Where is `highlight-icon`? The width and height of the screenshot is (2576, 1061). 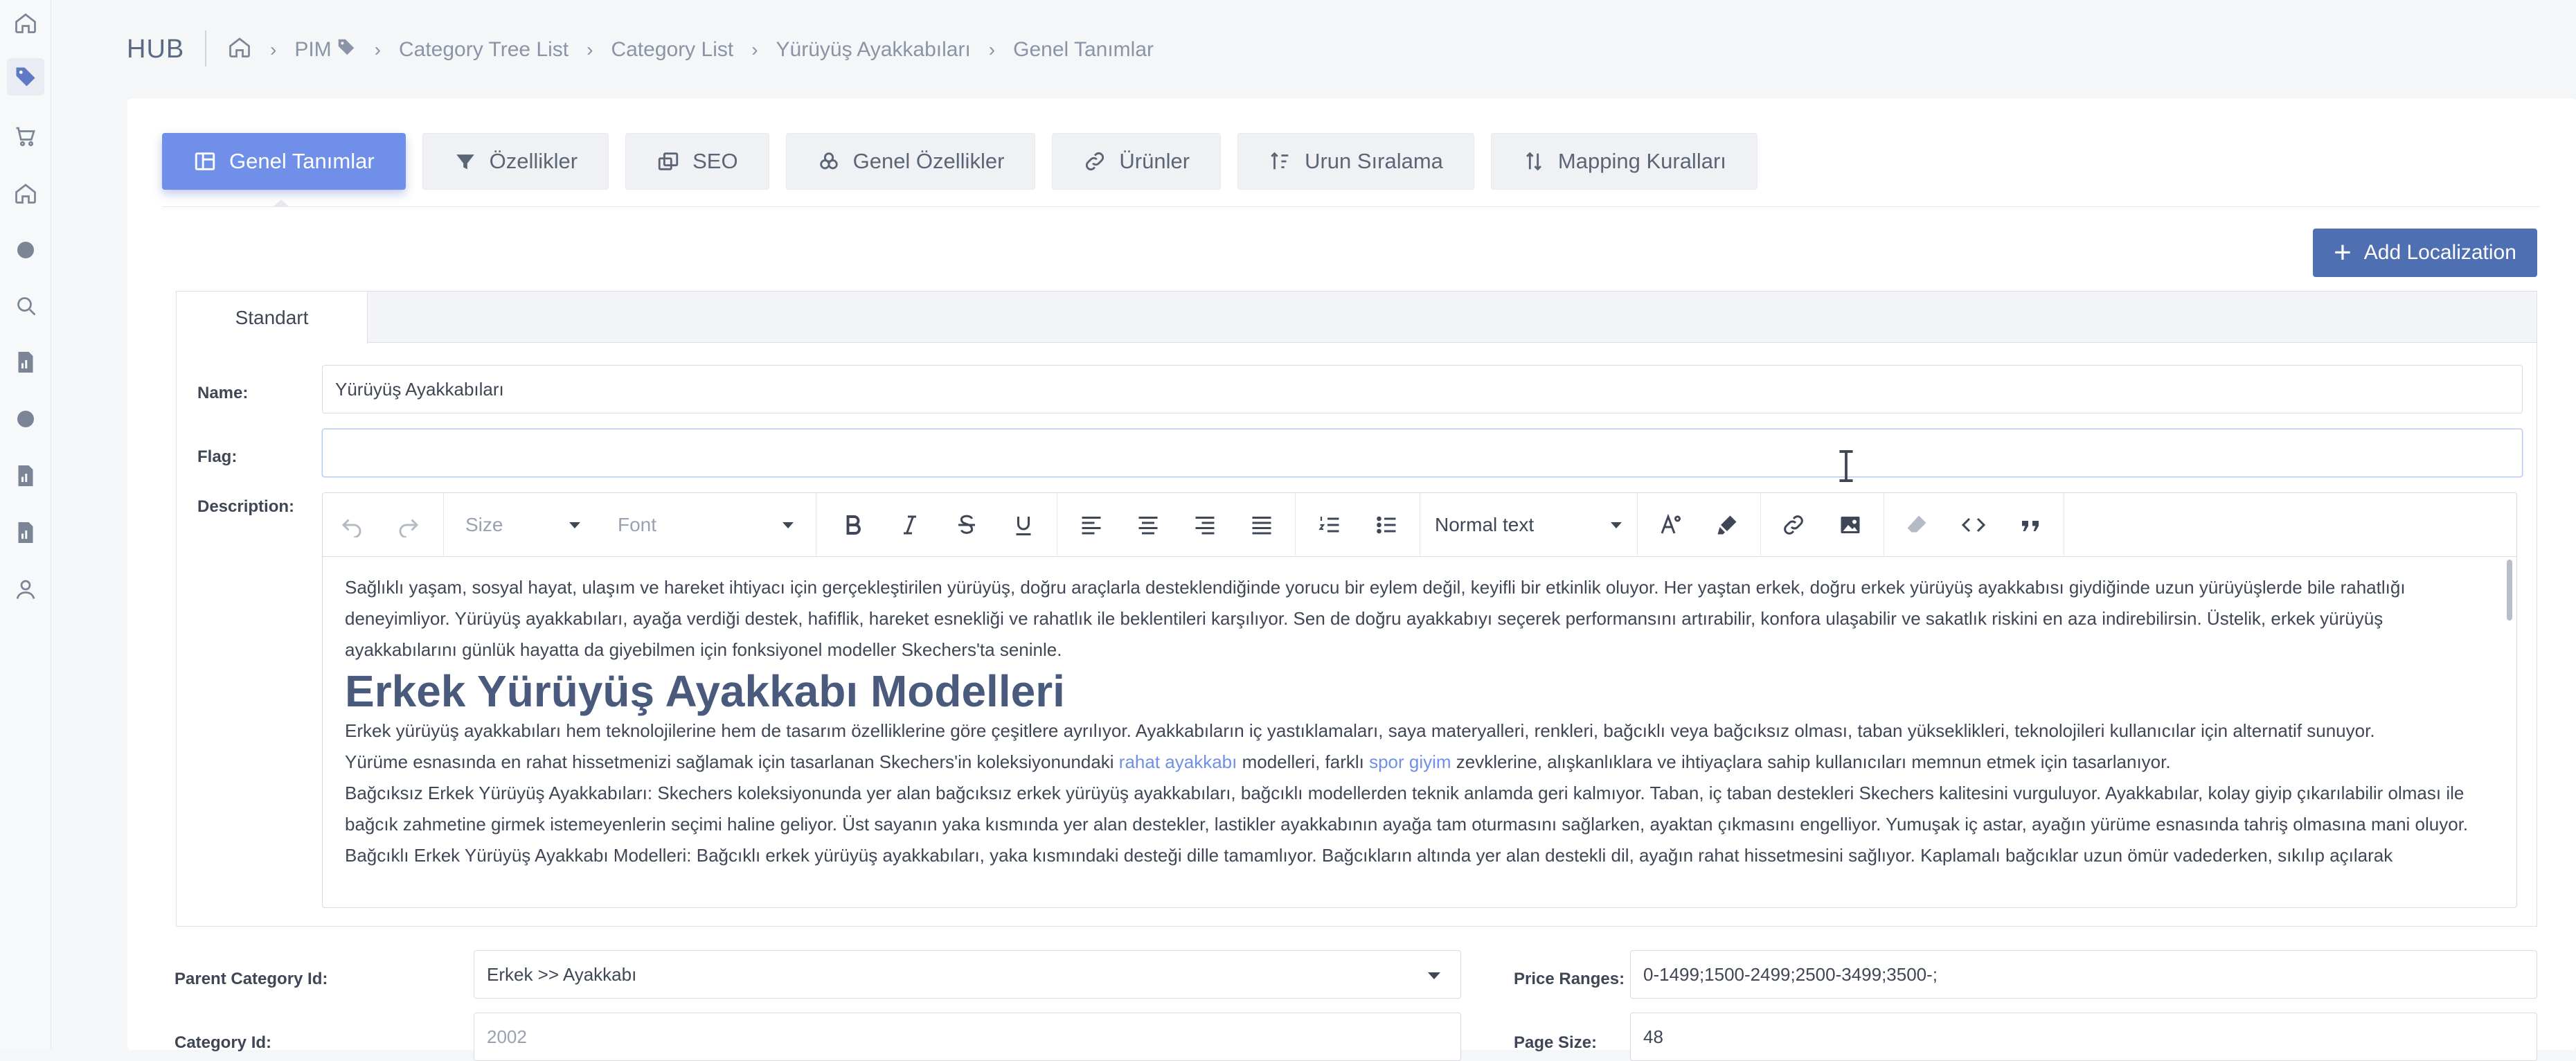
highlight-icon is located at coordinates (1727, 525).